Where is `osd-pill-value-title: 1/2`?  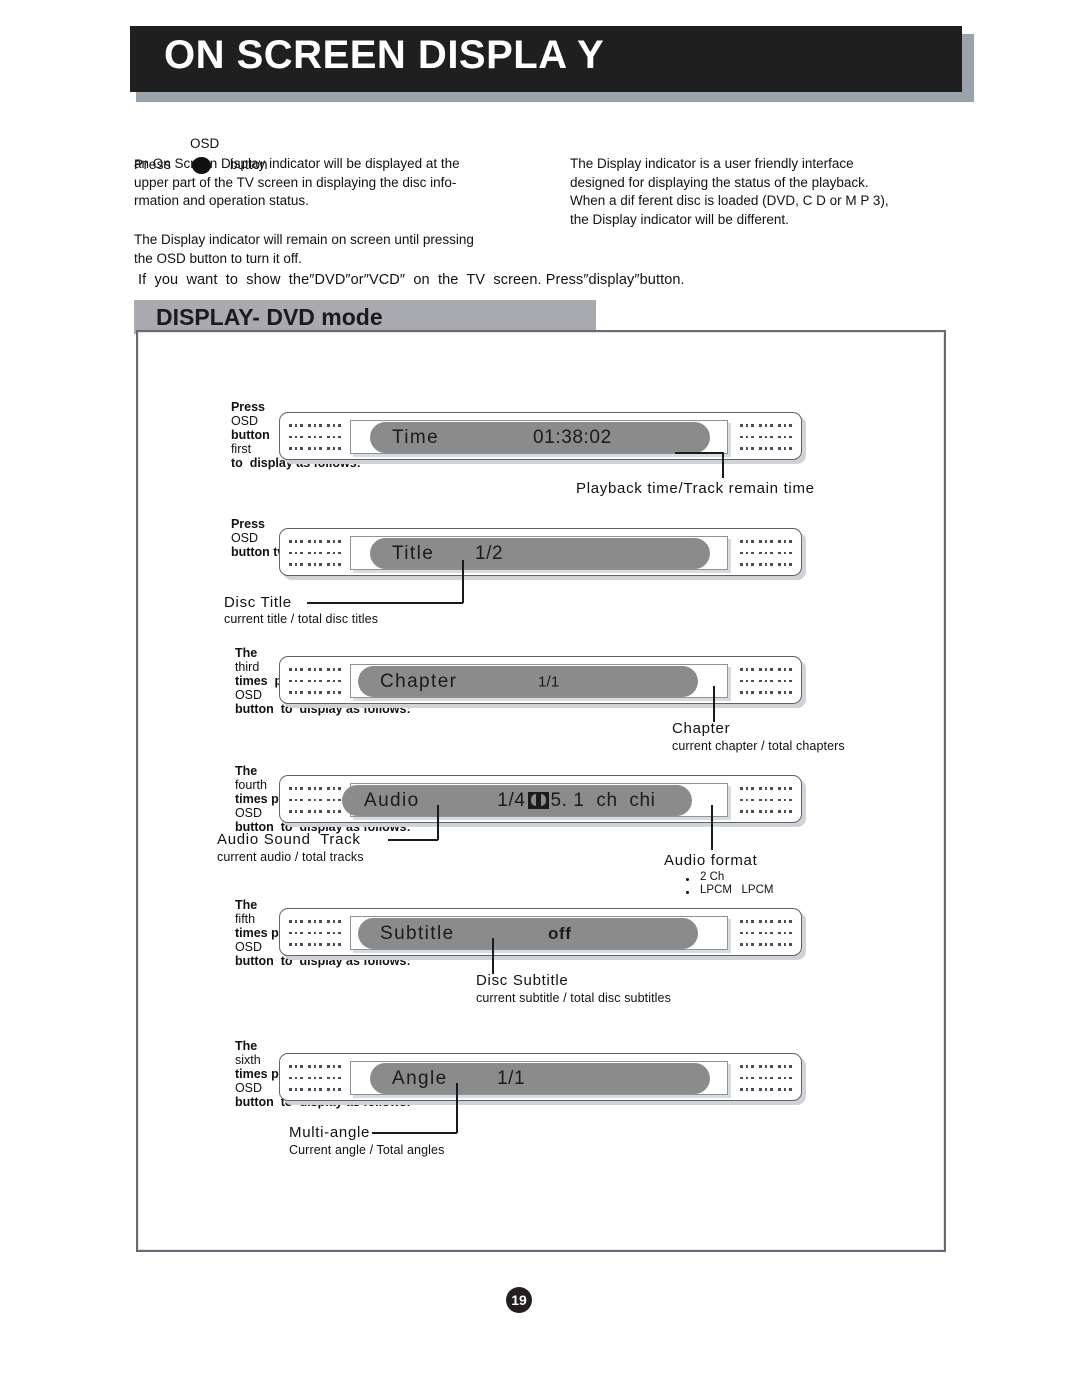 osd-pill-value-title: 1/2 is located at coordinates (489, 553).